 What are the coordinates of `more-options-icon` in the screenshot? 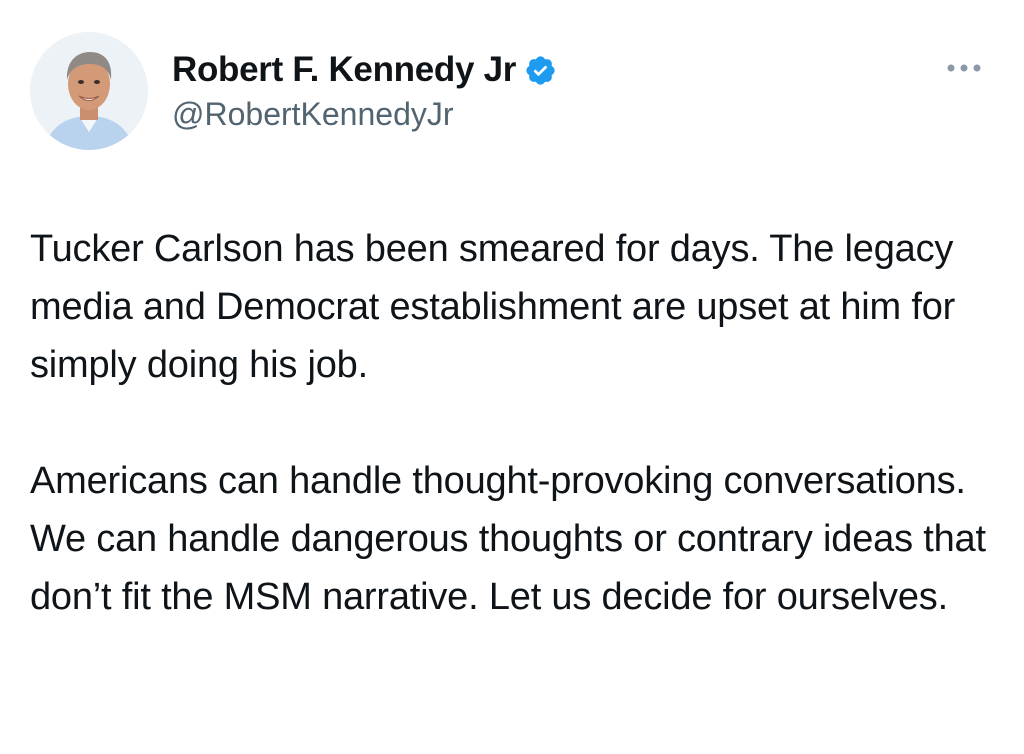 It's located at (964, 68).